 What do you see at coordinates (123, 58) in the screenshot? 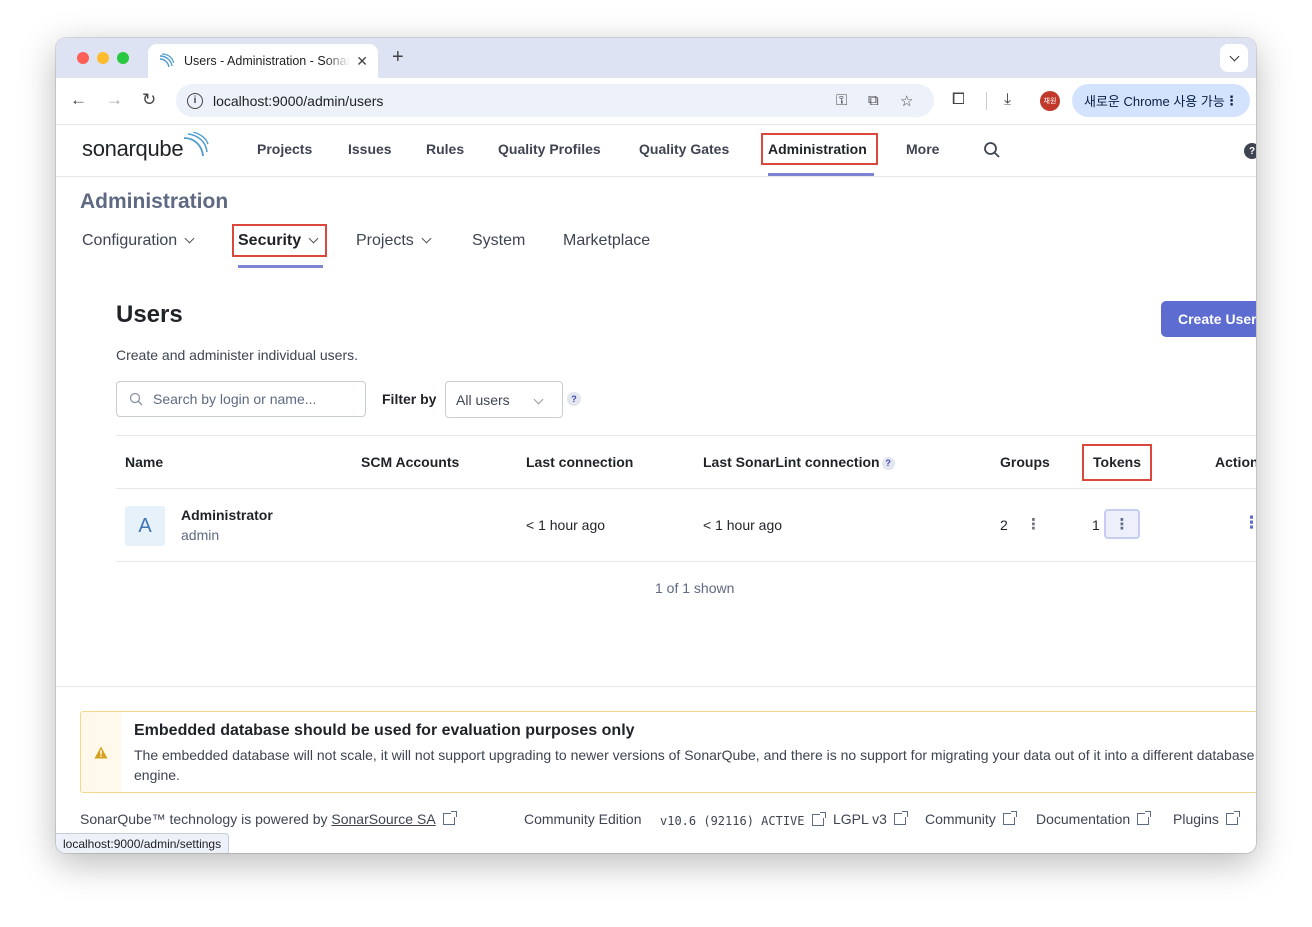
I see `maximize-window-button` at bounding box center [123, 58].